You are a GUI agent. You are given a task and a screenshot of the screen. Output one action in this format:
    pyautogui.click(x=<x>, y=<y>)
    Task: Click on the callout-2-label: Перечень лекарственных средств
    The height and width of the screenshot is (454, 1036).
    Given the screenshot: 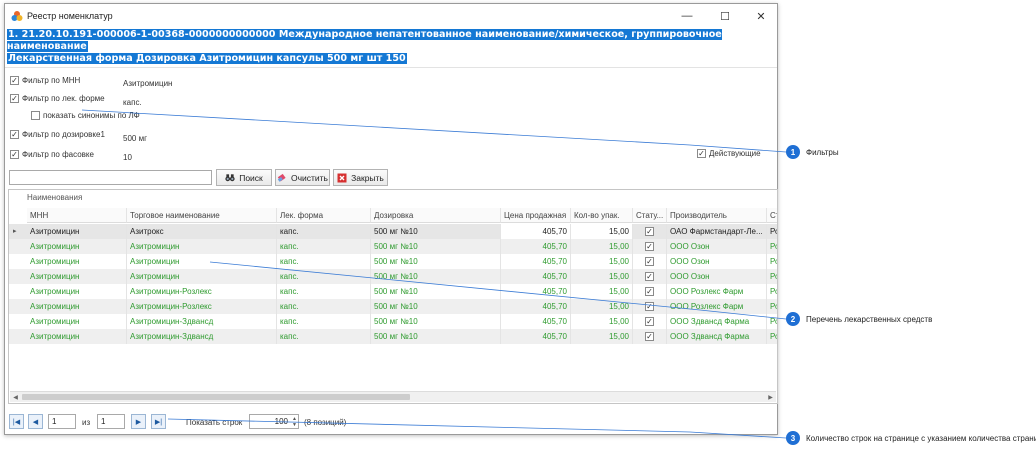 What is the action you would take?
    pyautogui.click(x=869, y=319)
    